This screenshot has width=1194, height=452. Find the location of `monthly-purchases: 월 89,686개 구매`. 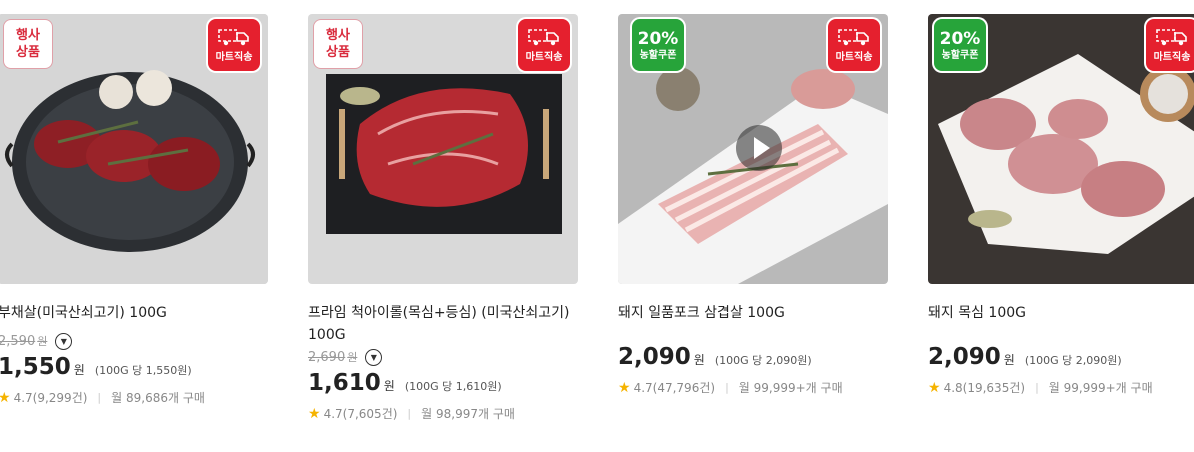

monthly-purchases: 월 89,686개 구매 is located at coordinates (158, 398).